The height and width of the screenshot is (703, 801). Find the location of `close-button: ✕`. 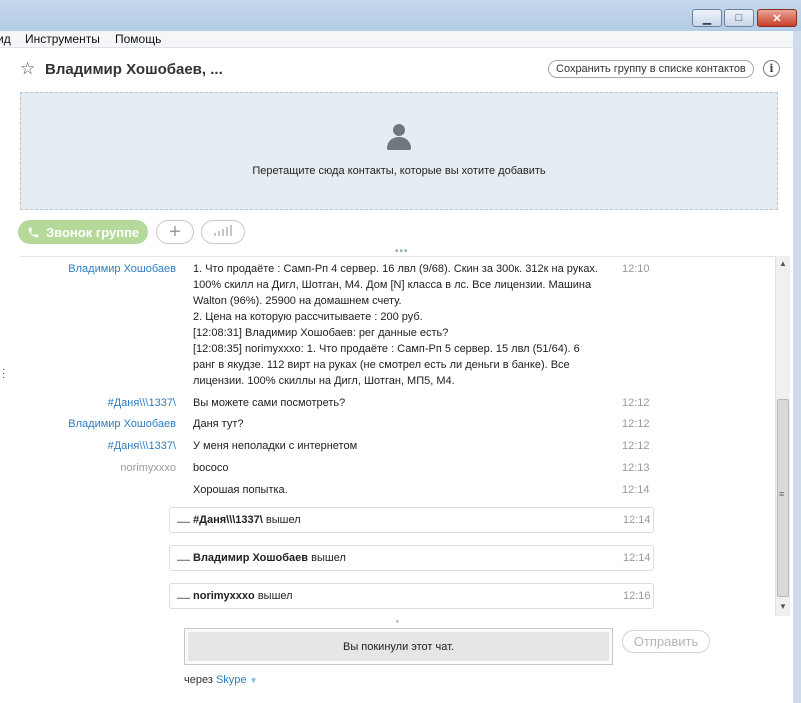

close-button: ✕ is located at coordinates (777, 18).